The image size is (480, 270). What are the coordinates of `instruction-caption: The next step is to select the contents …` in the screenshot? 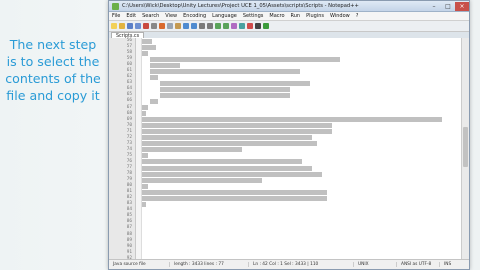 It's located at (53, 70).